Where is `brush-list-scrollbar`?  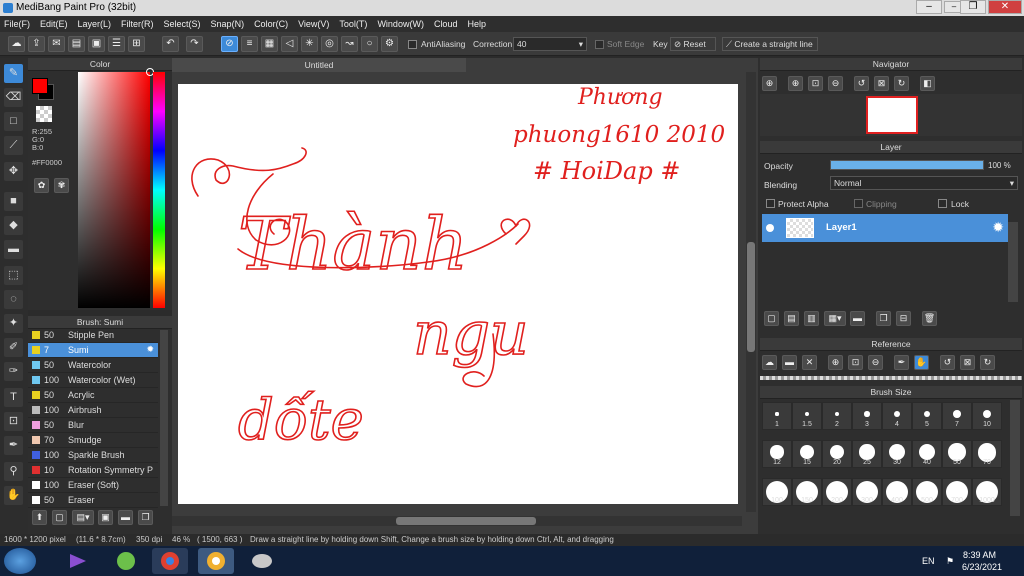 brush-list-scrollbar is located at coordinates (164, 418).